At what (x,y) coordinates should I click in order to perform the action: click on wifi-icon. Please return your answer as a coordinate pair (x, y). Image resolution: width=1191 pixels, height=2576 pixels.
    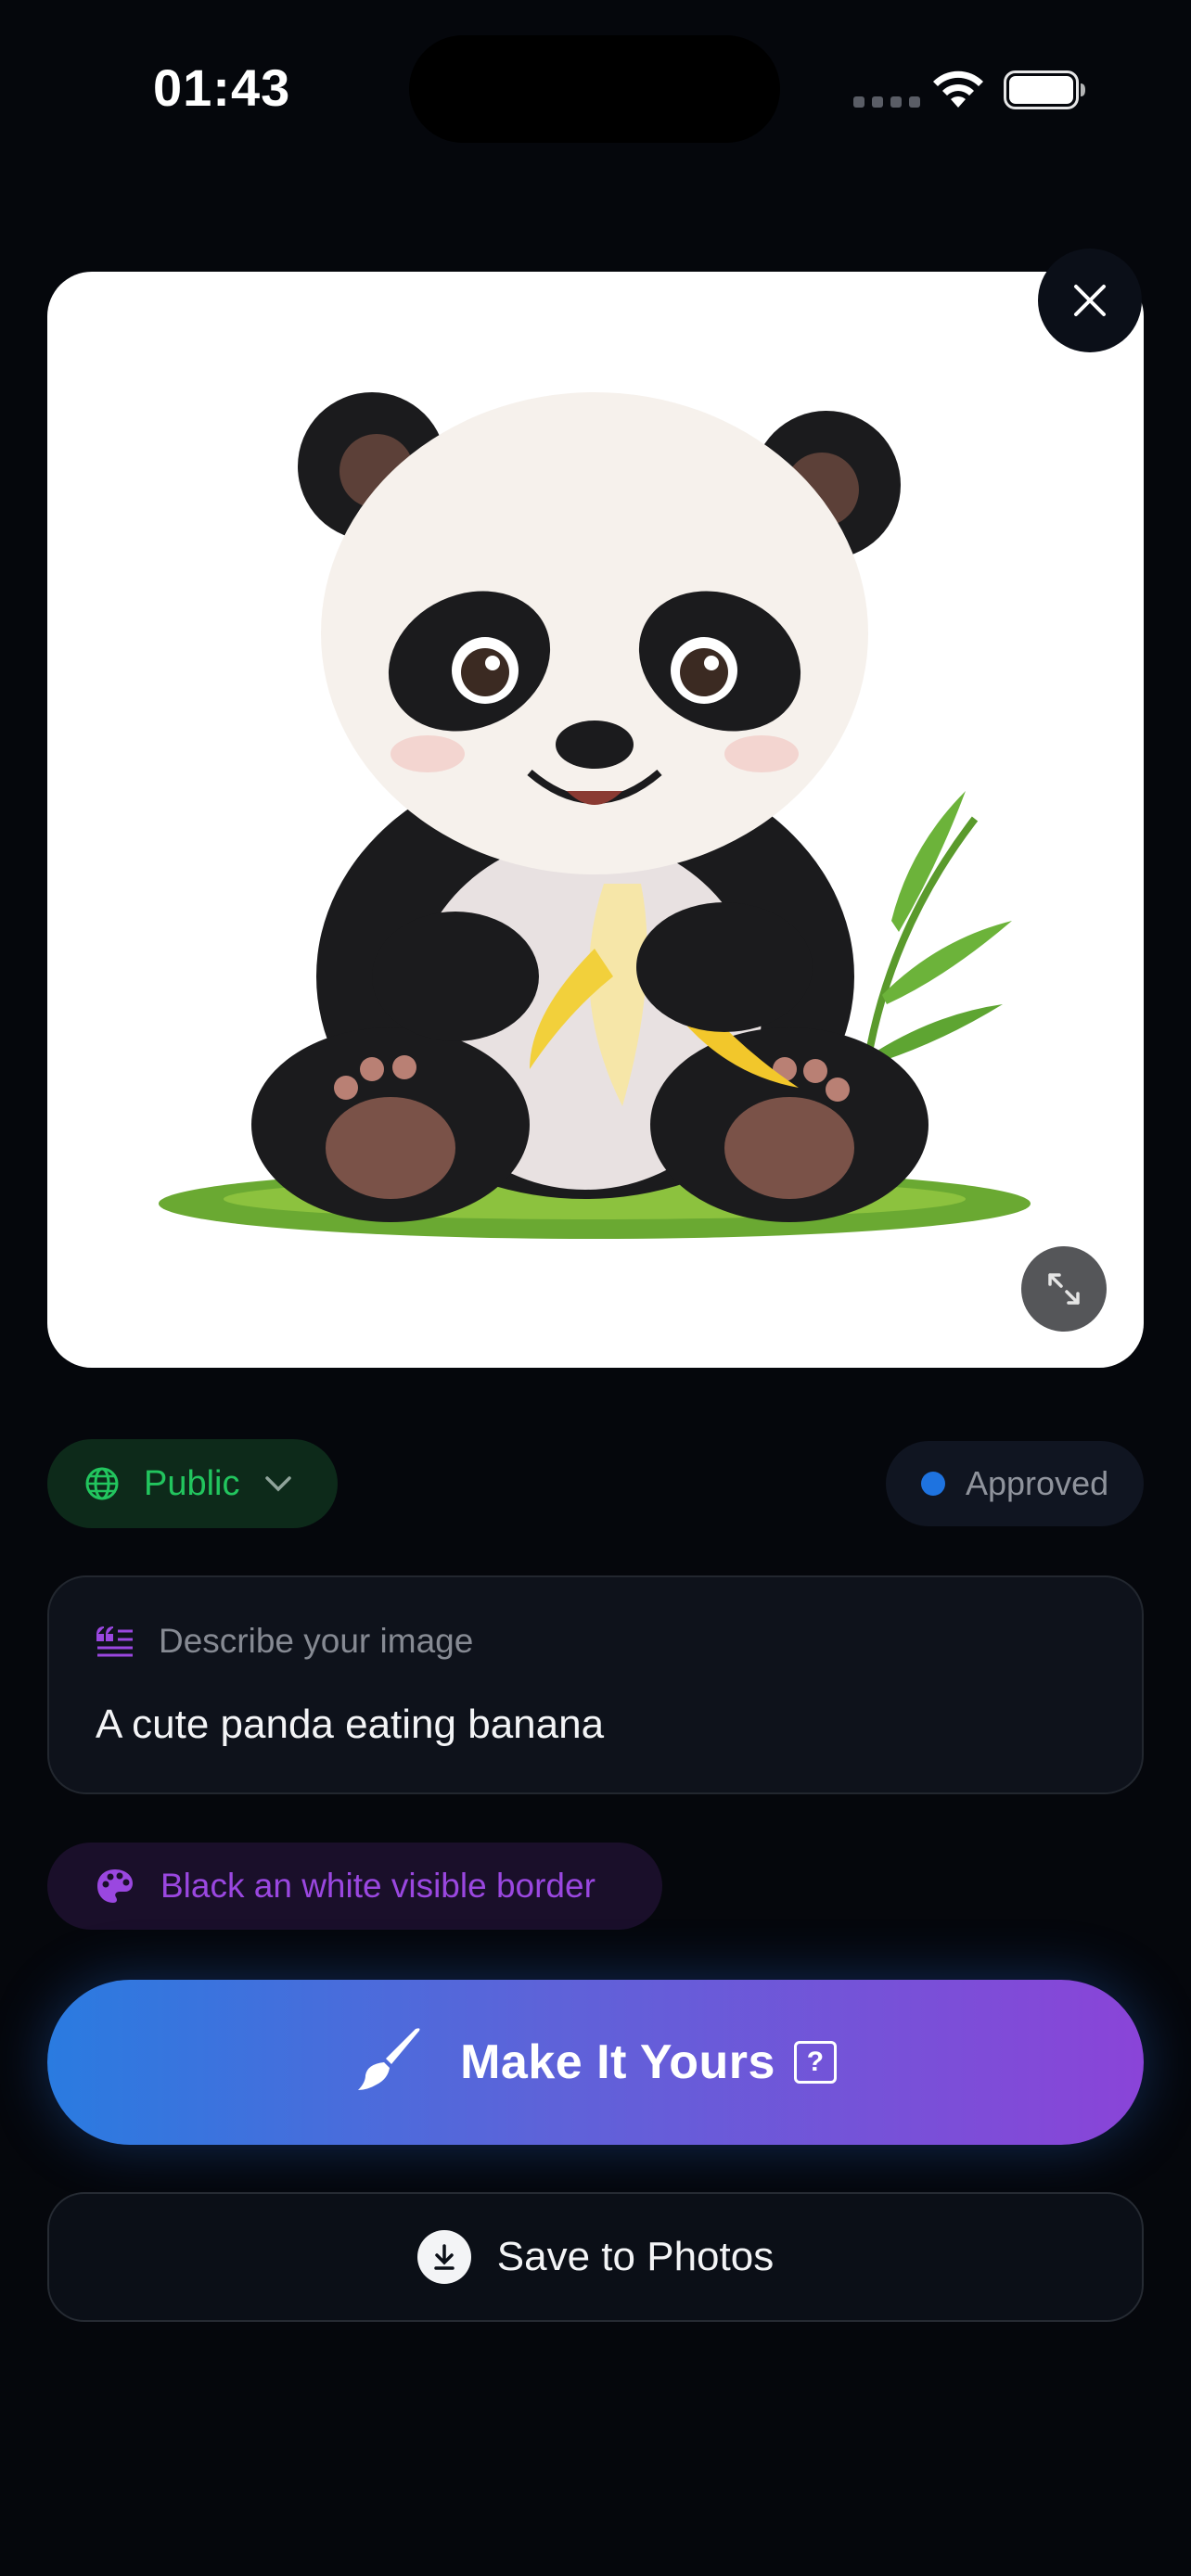
    Looking at the image, I should click on (958, 89).